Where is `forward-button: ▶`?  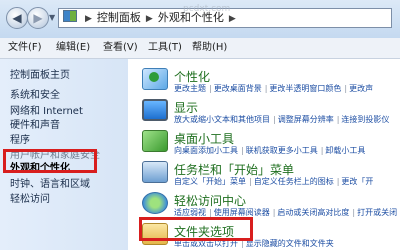
forward-button: ▶ is located at coordinates (38, 18).